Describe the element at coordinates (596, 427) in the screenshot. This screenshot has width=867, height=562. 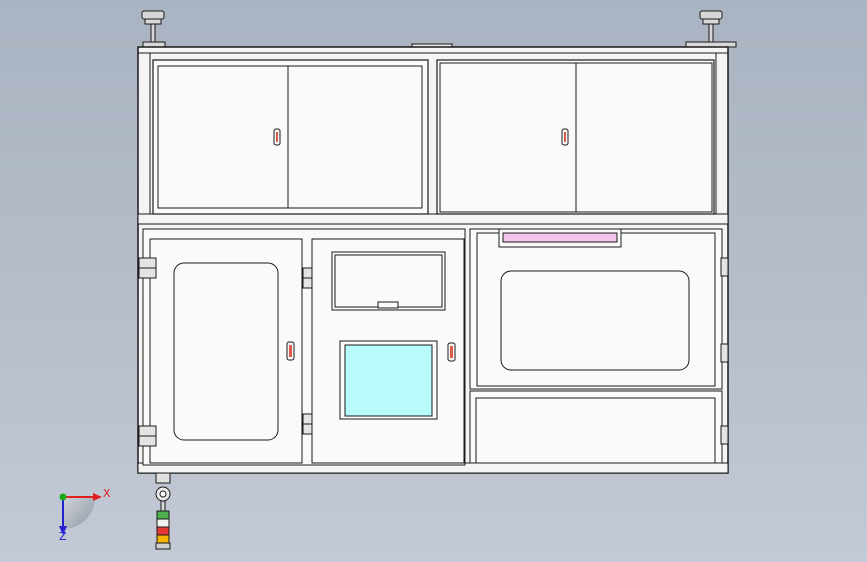
I see `right-lower-drawer` at that location.